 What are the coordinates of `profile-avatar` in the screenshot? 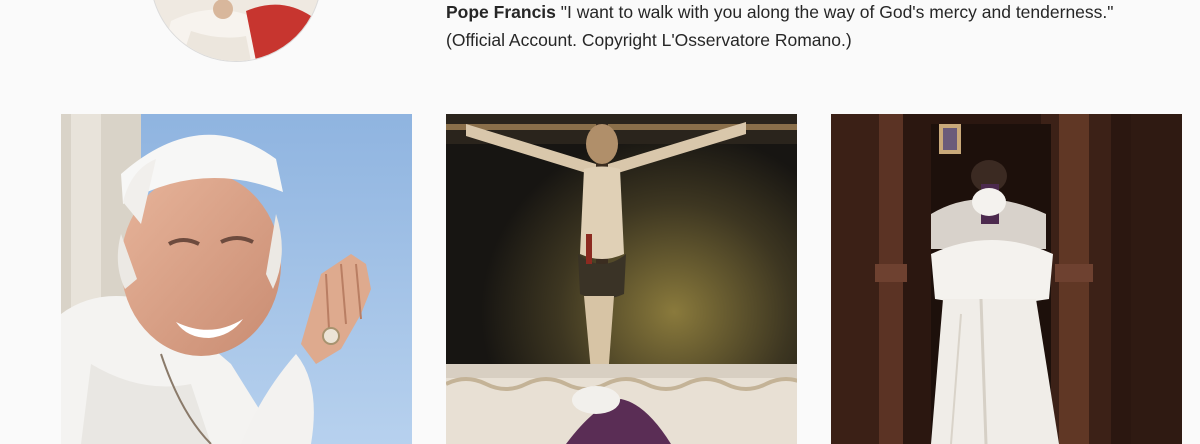 It's located at (236, 31).